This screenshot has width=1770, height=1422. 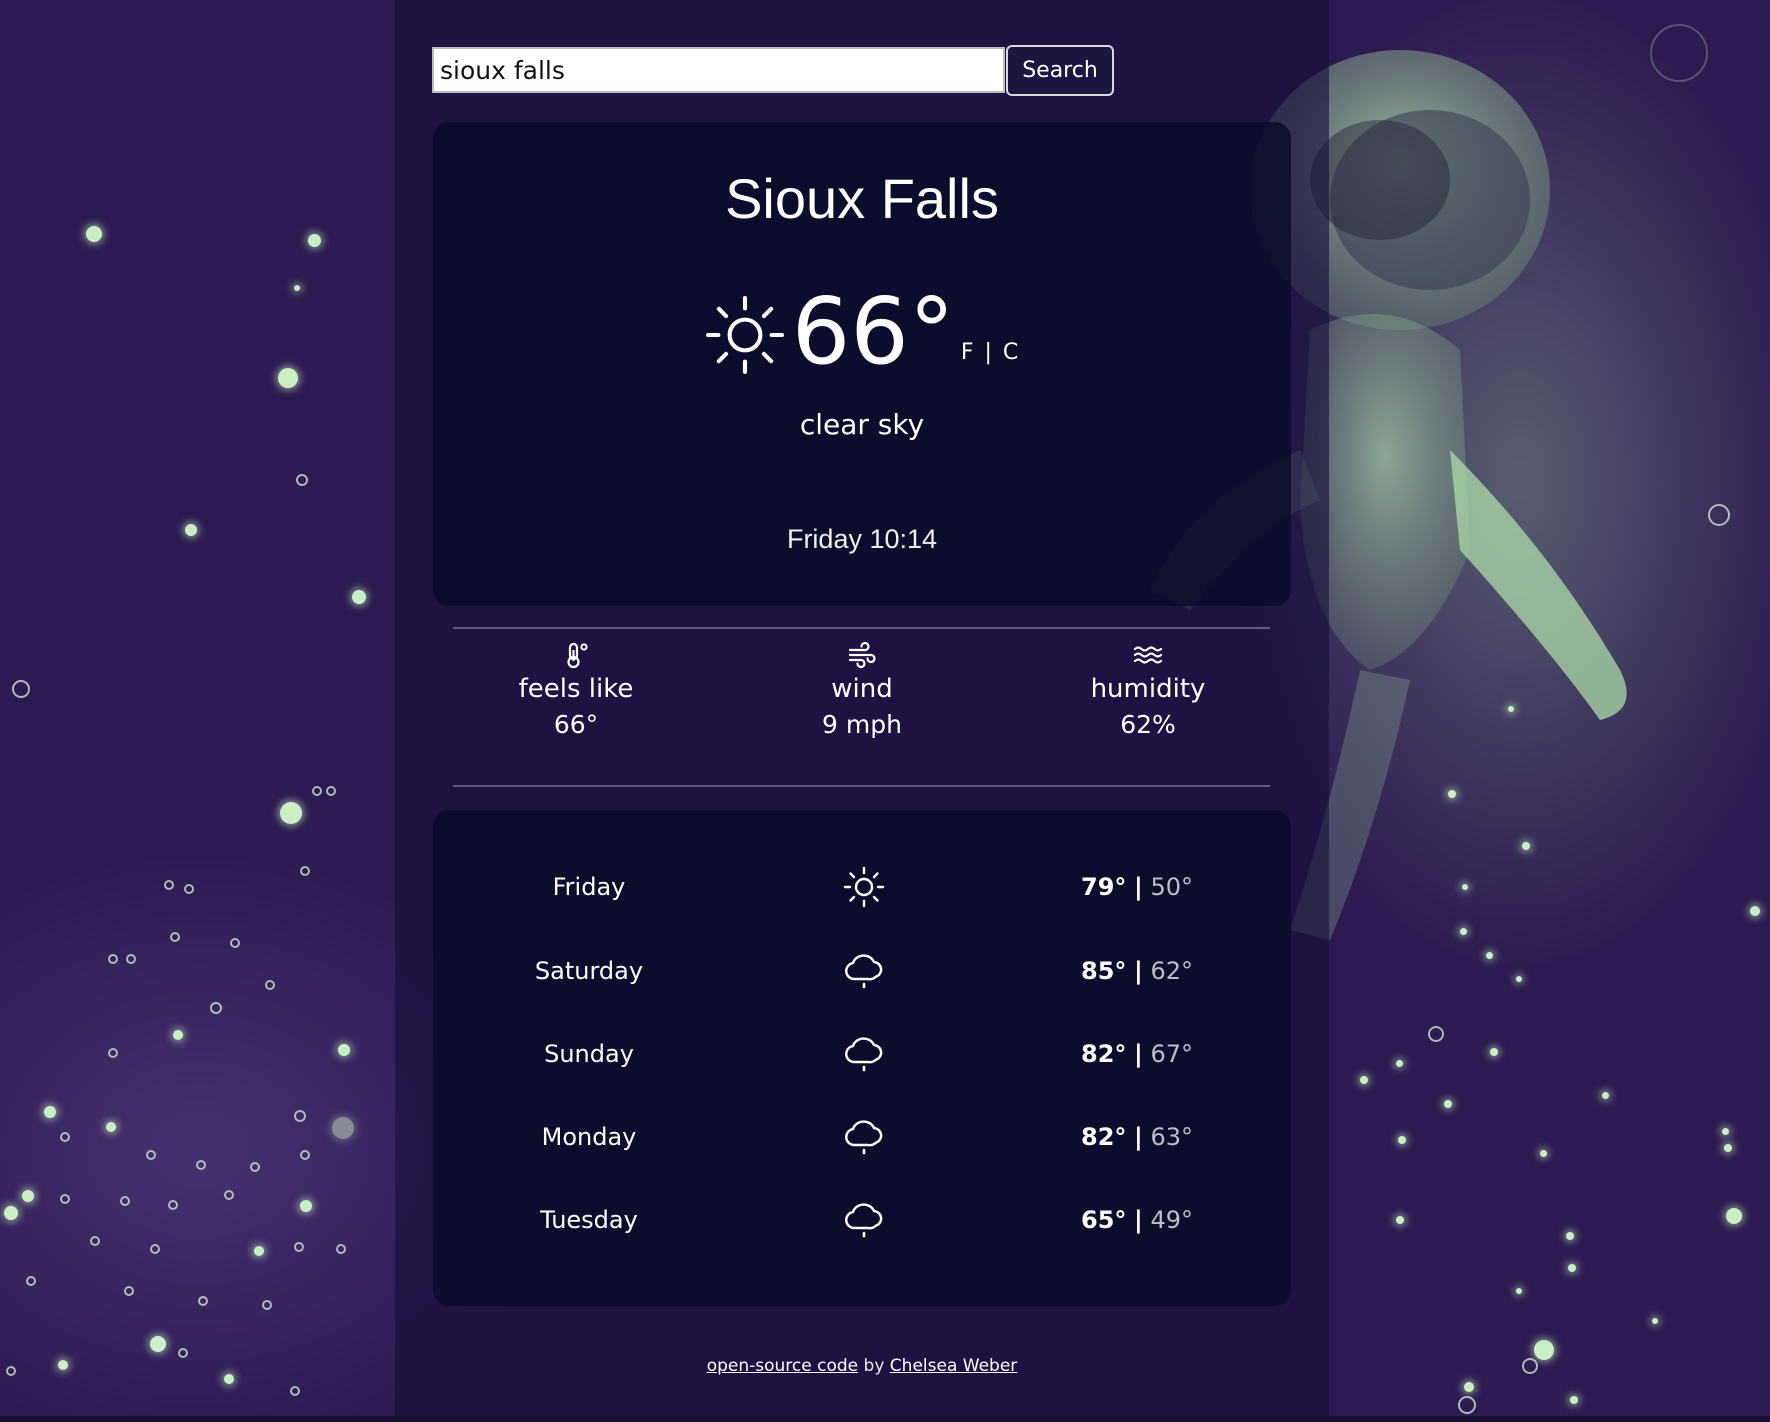 What do you see at coordinates (589, 1054) in the screenshot?
I see `forecast-day: Sunday` at bounding box center [589, 1054].